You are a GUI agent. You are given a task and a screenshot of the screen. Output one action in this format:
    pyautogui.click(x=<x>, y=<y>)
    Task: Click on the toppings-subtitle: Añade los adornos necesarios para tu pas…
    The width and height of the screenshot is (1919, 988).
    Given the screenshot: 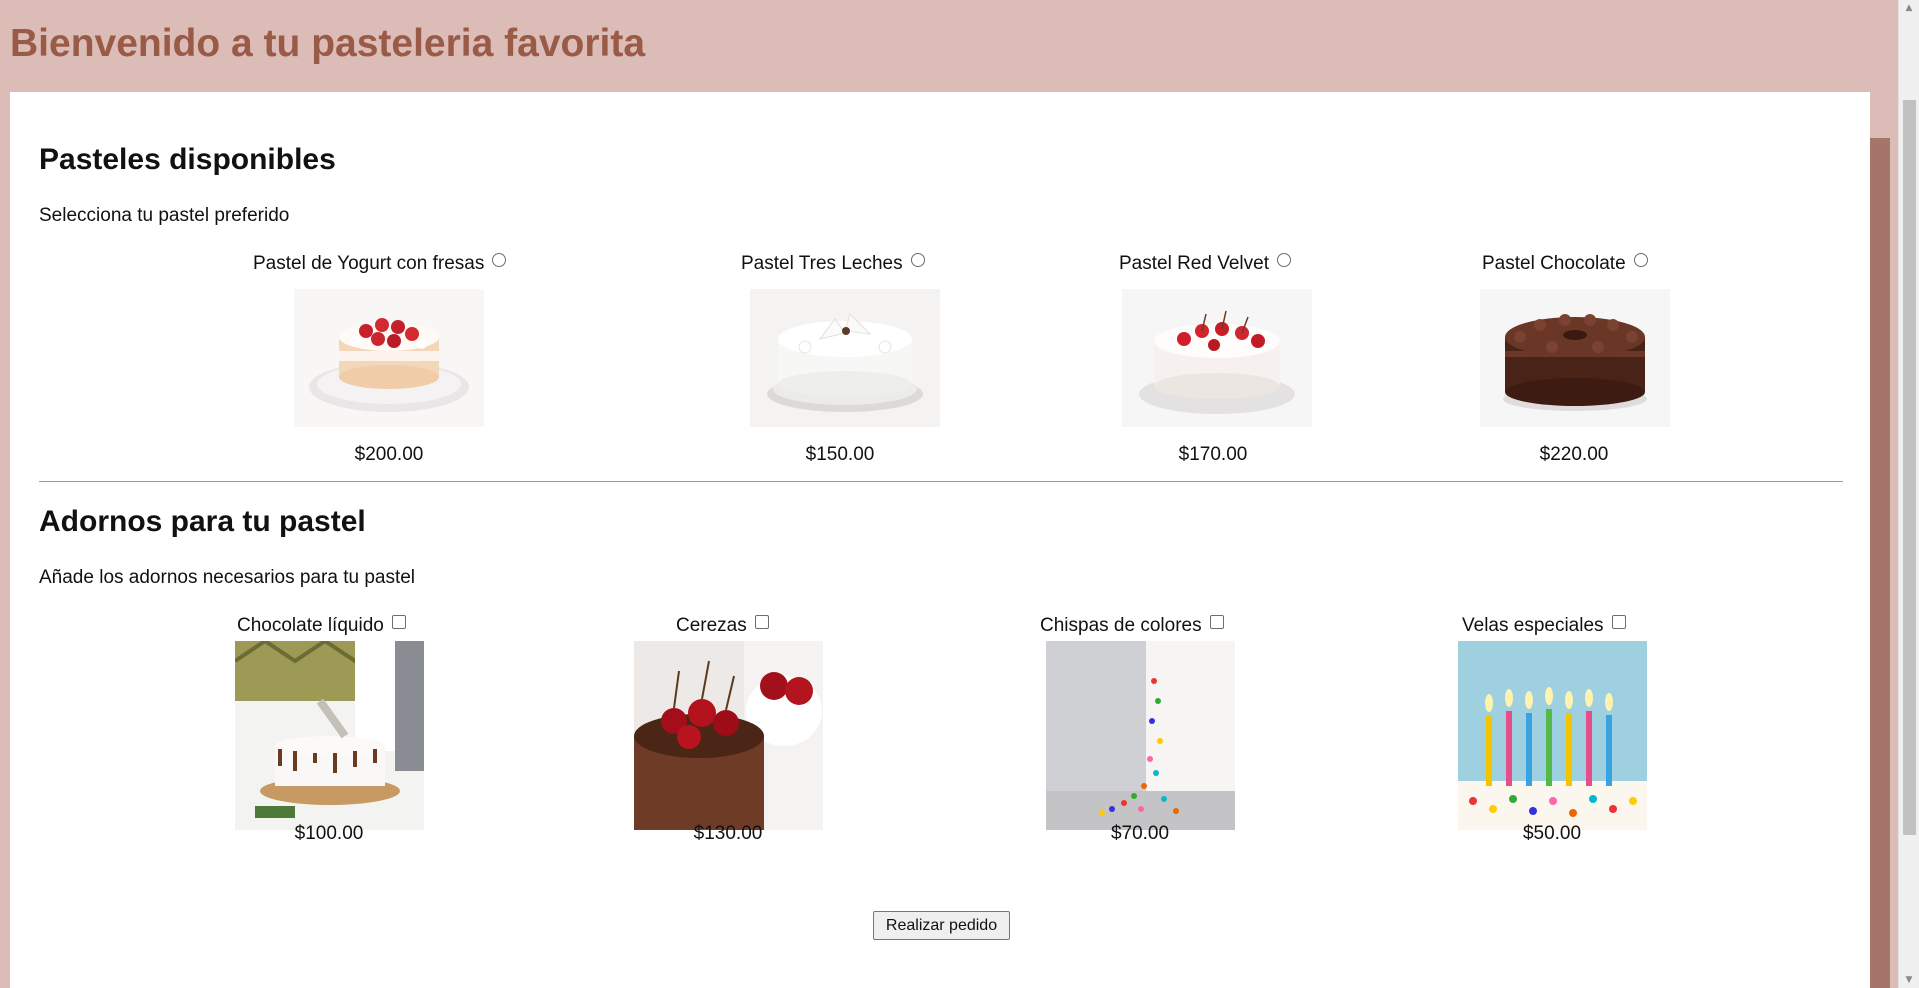 What is the action you would take?
    pyautogui.click(x=227, y=577)
    